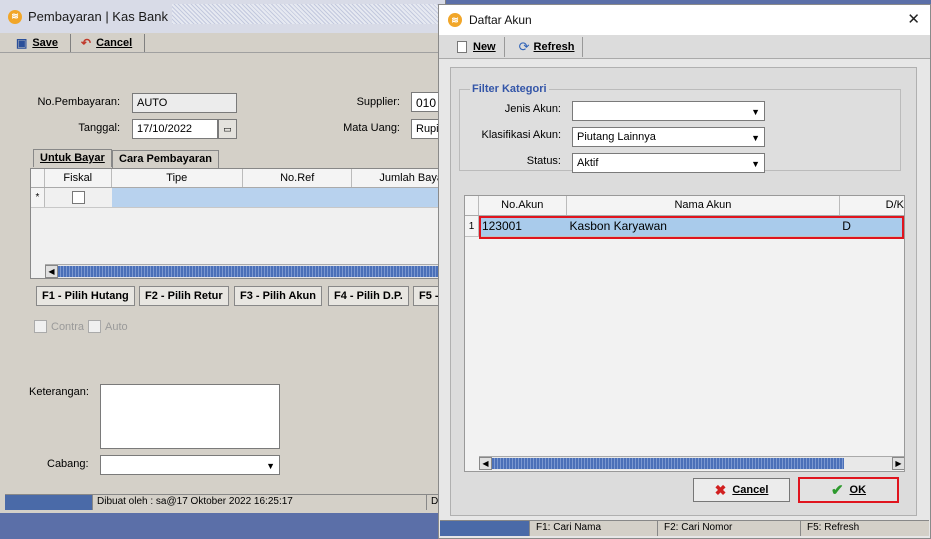 This screenshot has height=539, width=931. What do you see at coordinates (898, 463) in the screenshot?
I see `scroll-right-icon: ▶` at bounding box center [898, 463].